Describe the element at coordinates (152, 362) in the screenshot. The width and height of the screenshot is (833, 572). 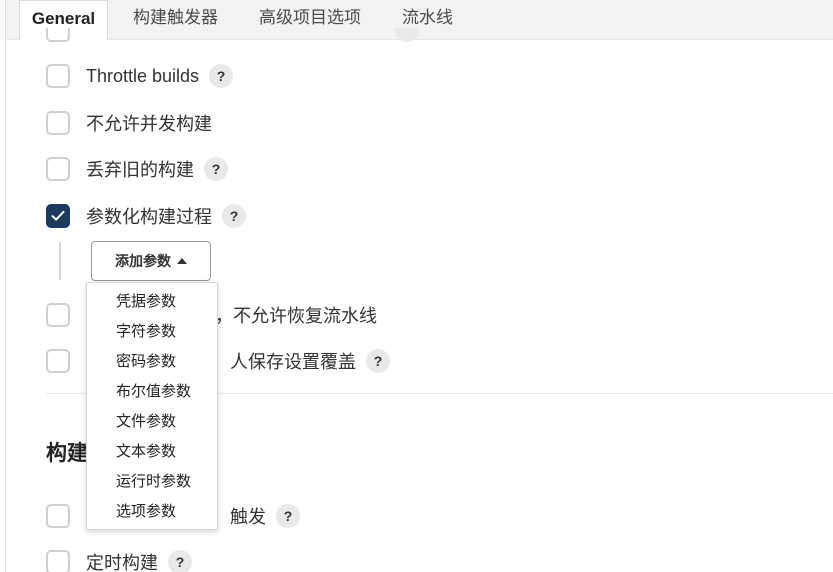
I see `menu-item-password-parameter: 密码参数` at that location.